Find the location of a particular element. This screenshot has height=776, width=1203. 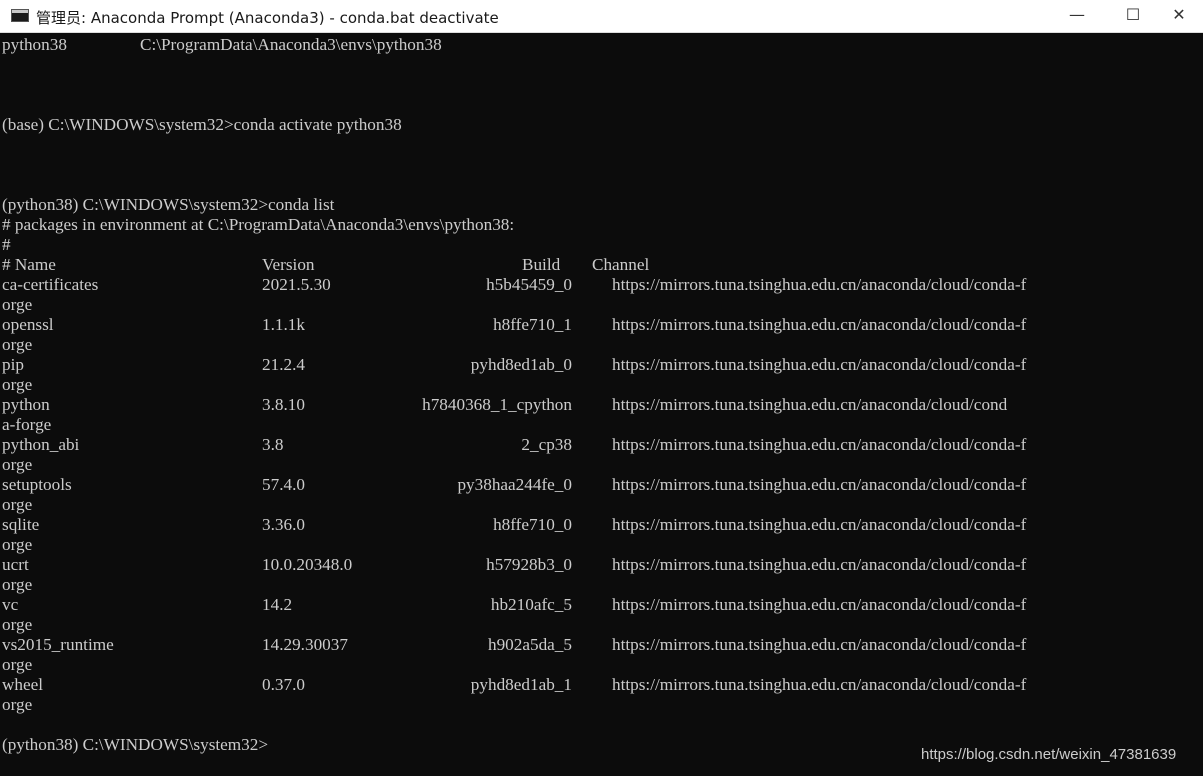

package-version: 3.8 is located at coordinates (273, 444).